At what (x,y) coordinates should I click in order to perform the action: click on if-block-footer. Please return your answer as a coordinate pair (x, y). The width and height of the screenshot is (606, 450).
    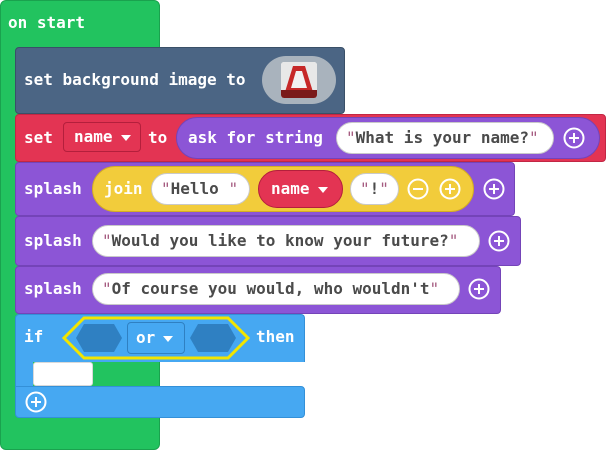
    Looking at the image, I should click on (160, 402).